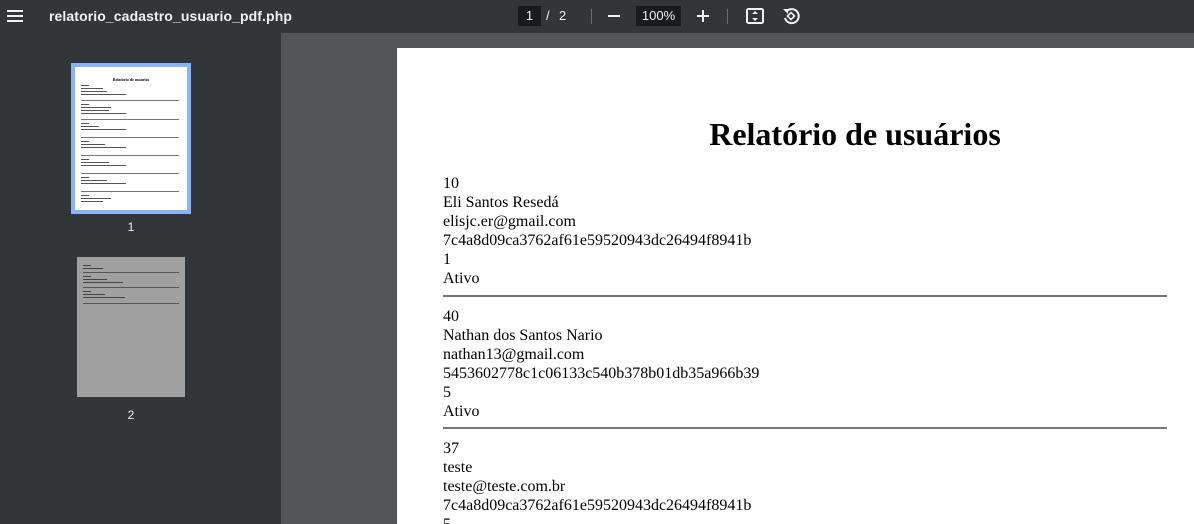  Describe the element at coordinates (458, 467) in the screenshot. I see `record-name: teste` at that location.